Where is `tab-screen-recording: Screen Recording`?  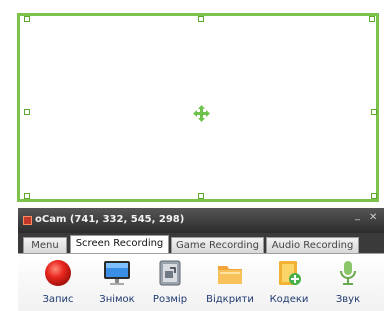 tab-screen-recording: Screen Recording is located at coordinates (119, 244).